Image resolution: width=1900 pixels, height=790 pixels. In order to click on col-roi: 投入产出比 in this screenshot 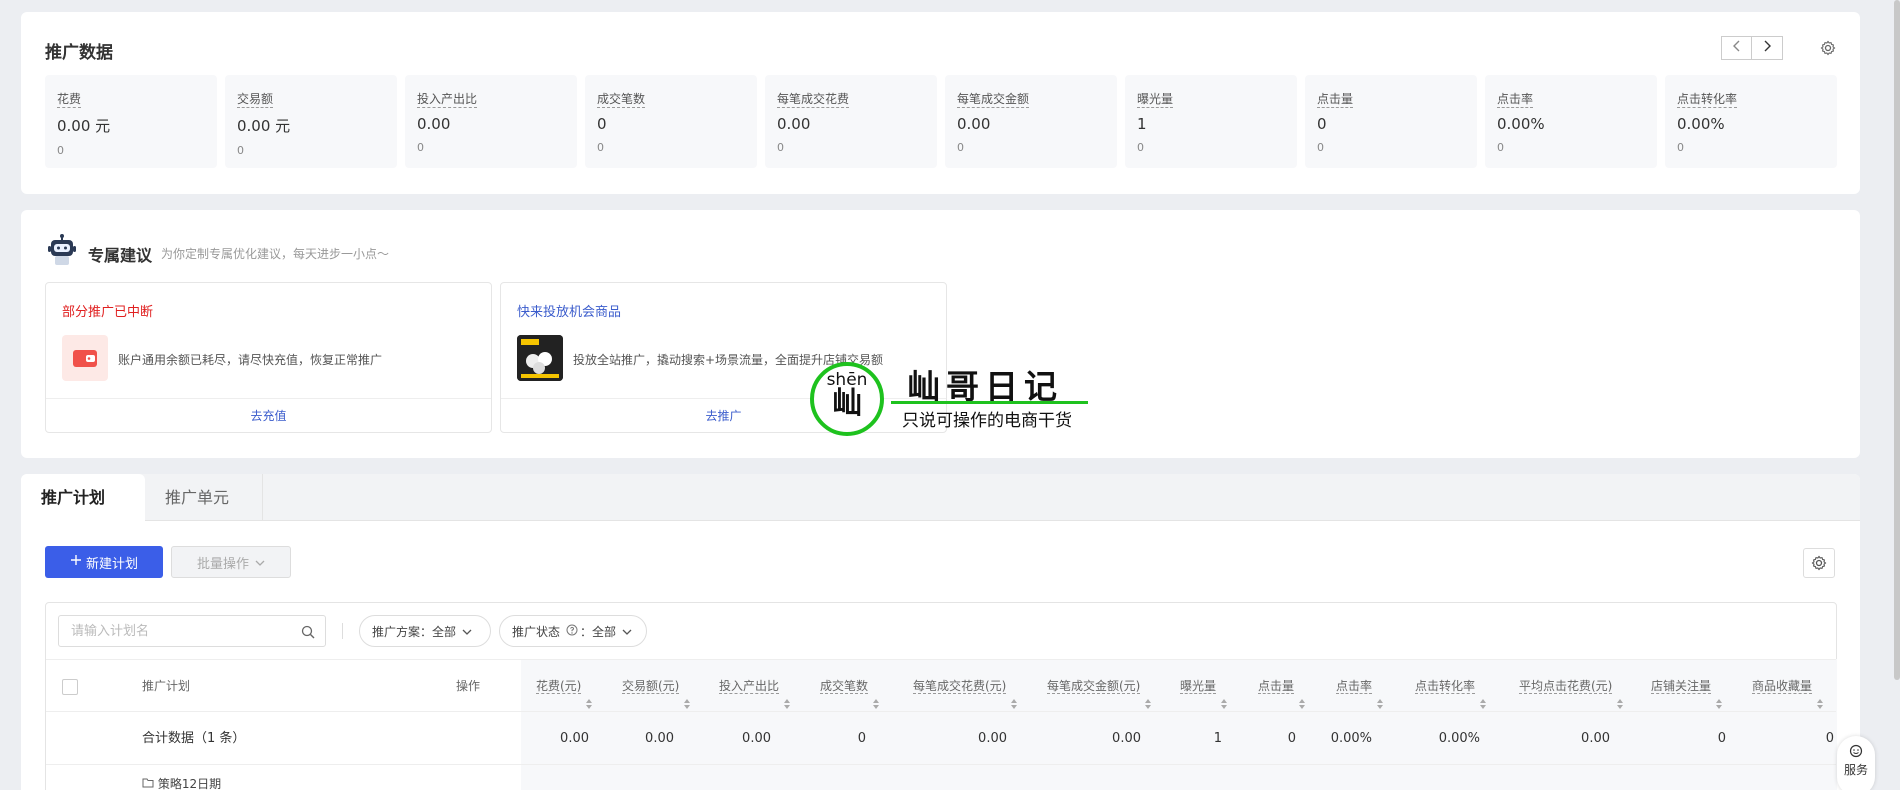, I will do `click(755, 686)`.